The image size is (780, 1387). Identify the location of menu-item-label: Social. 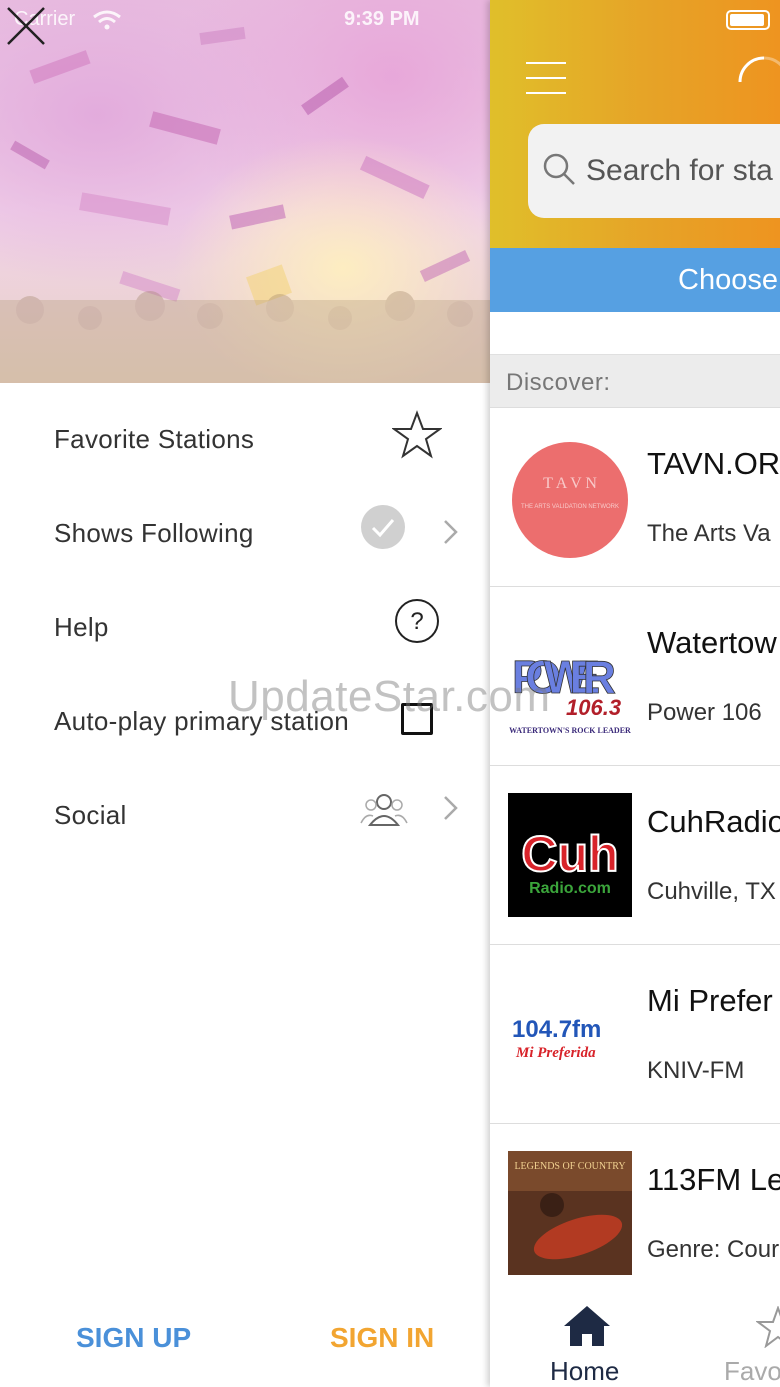
(90, 815).